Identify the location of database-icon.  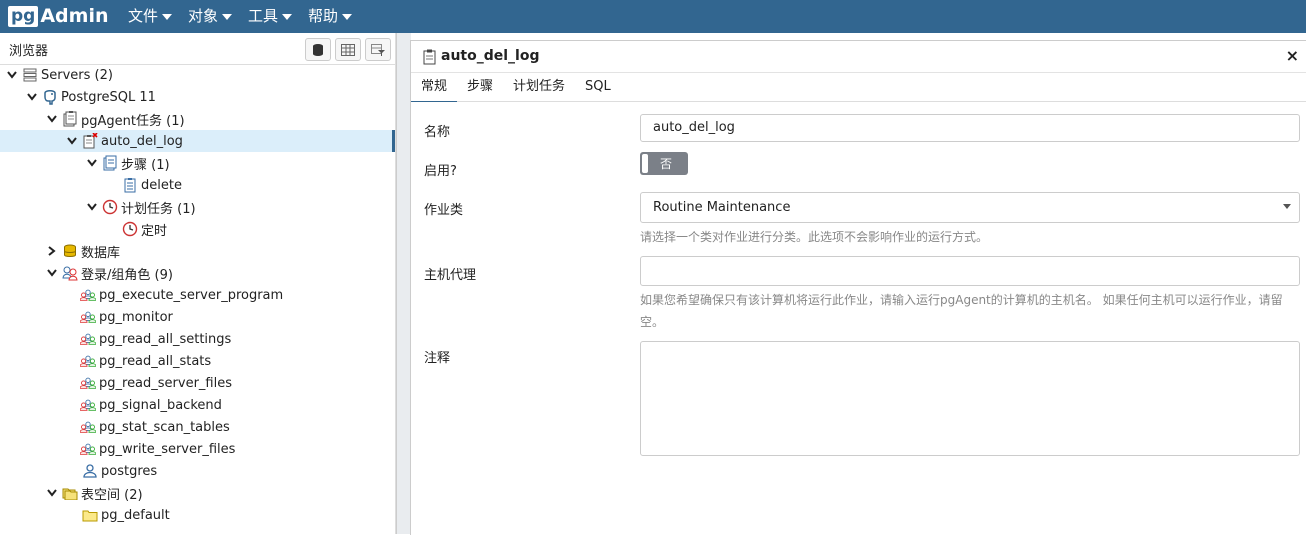
(318, 49).